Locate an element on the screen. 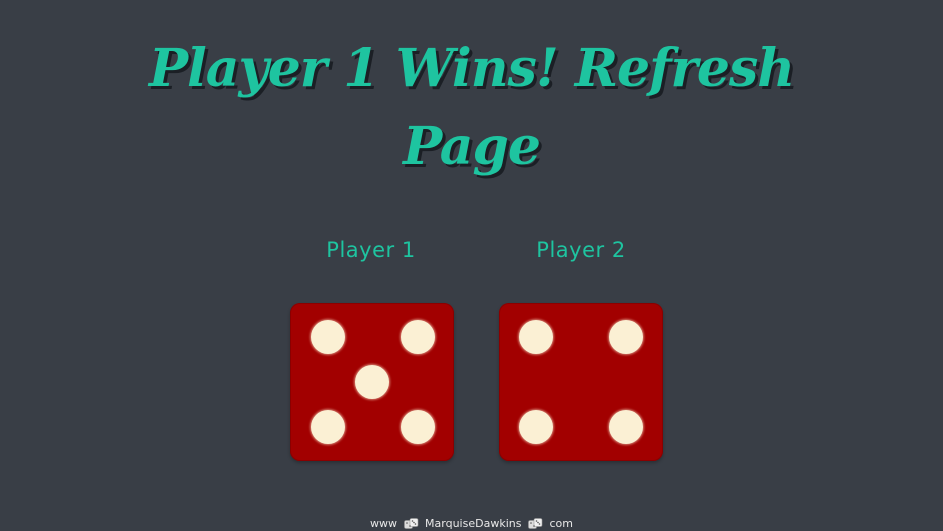 This screenshot has width=943, height=531. player-2-die is located at coordinates (581, 382).